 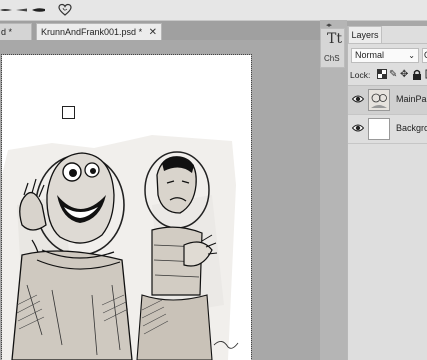 What do you see at coordinates (333, 190) in the screenshot?
I see `panel-separator` at bounding box center [333, 190].